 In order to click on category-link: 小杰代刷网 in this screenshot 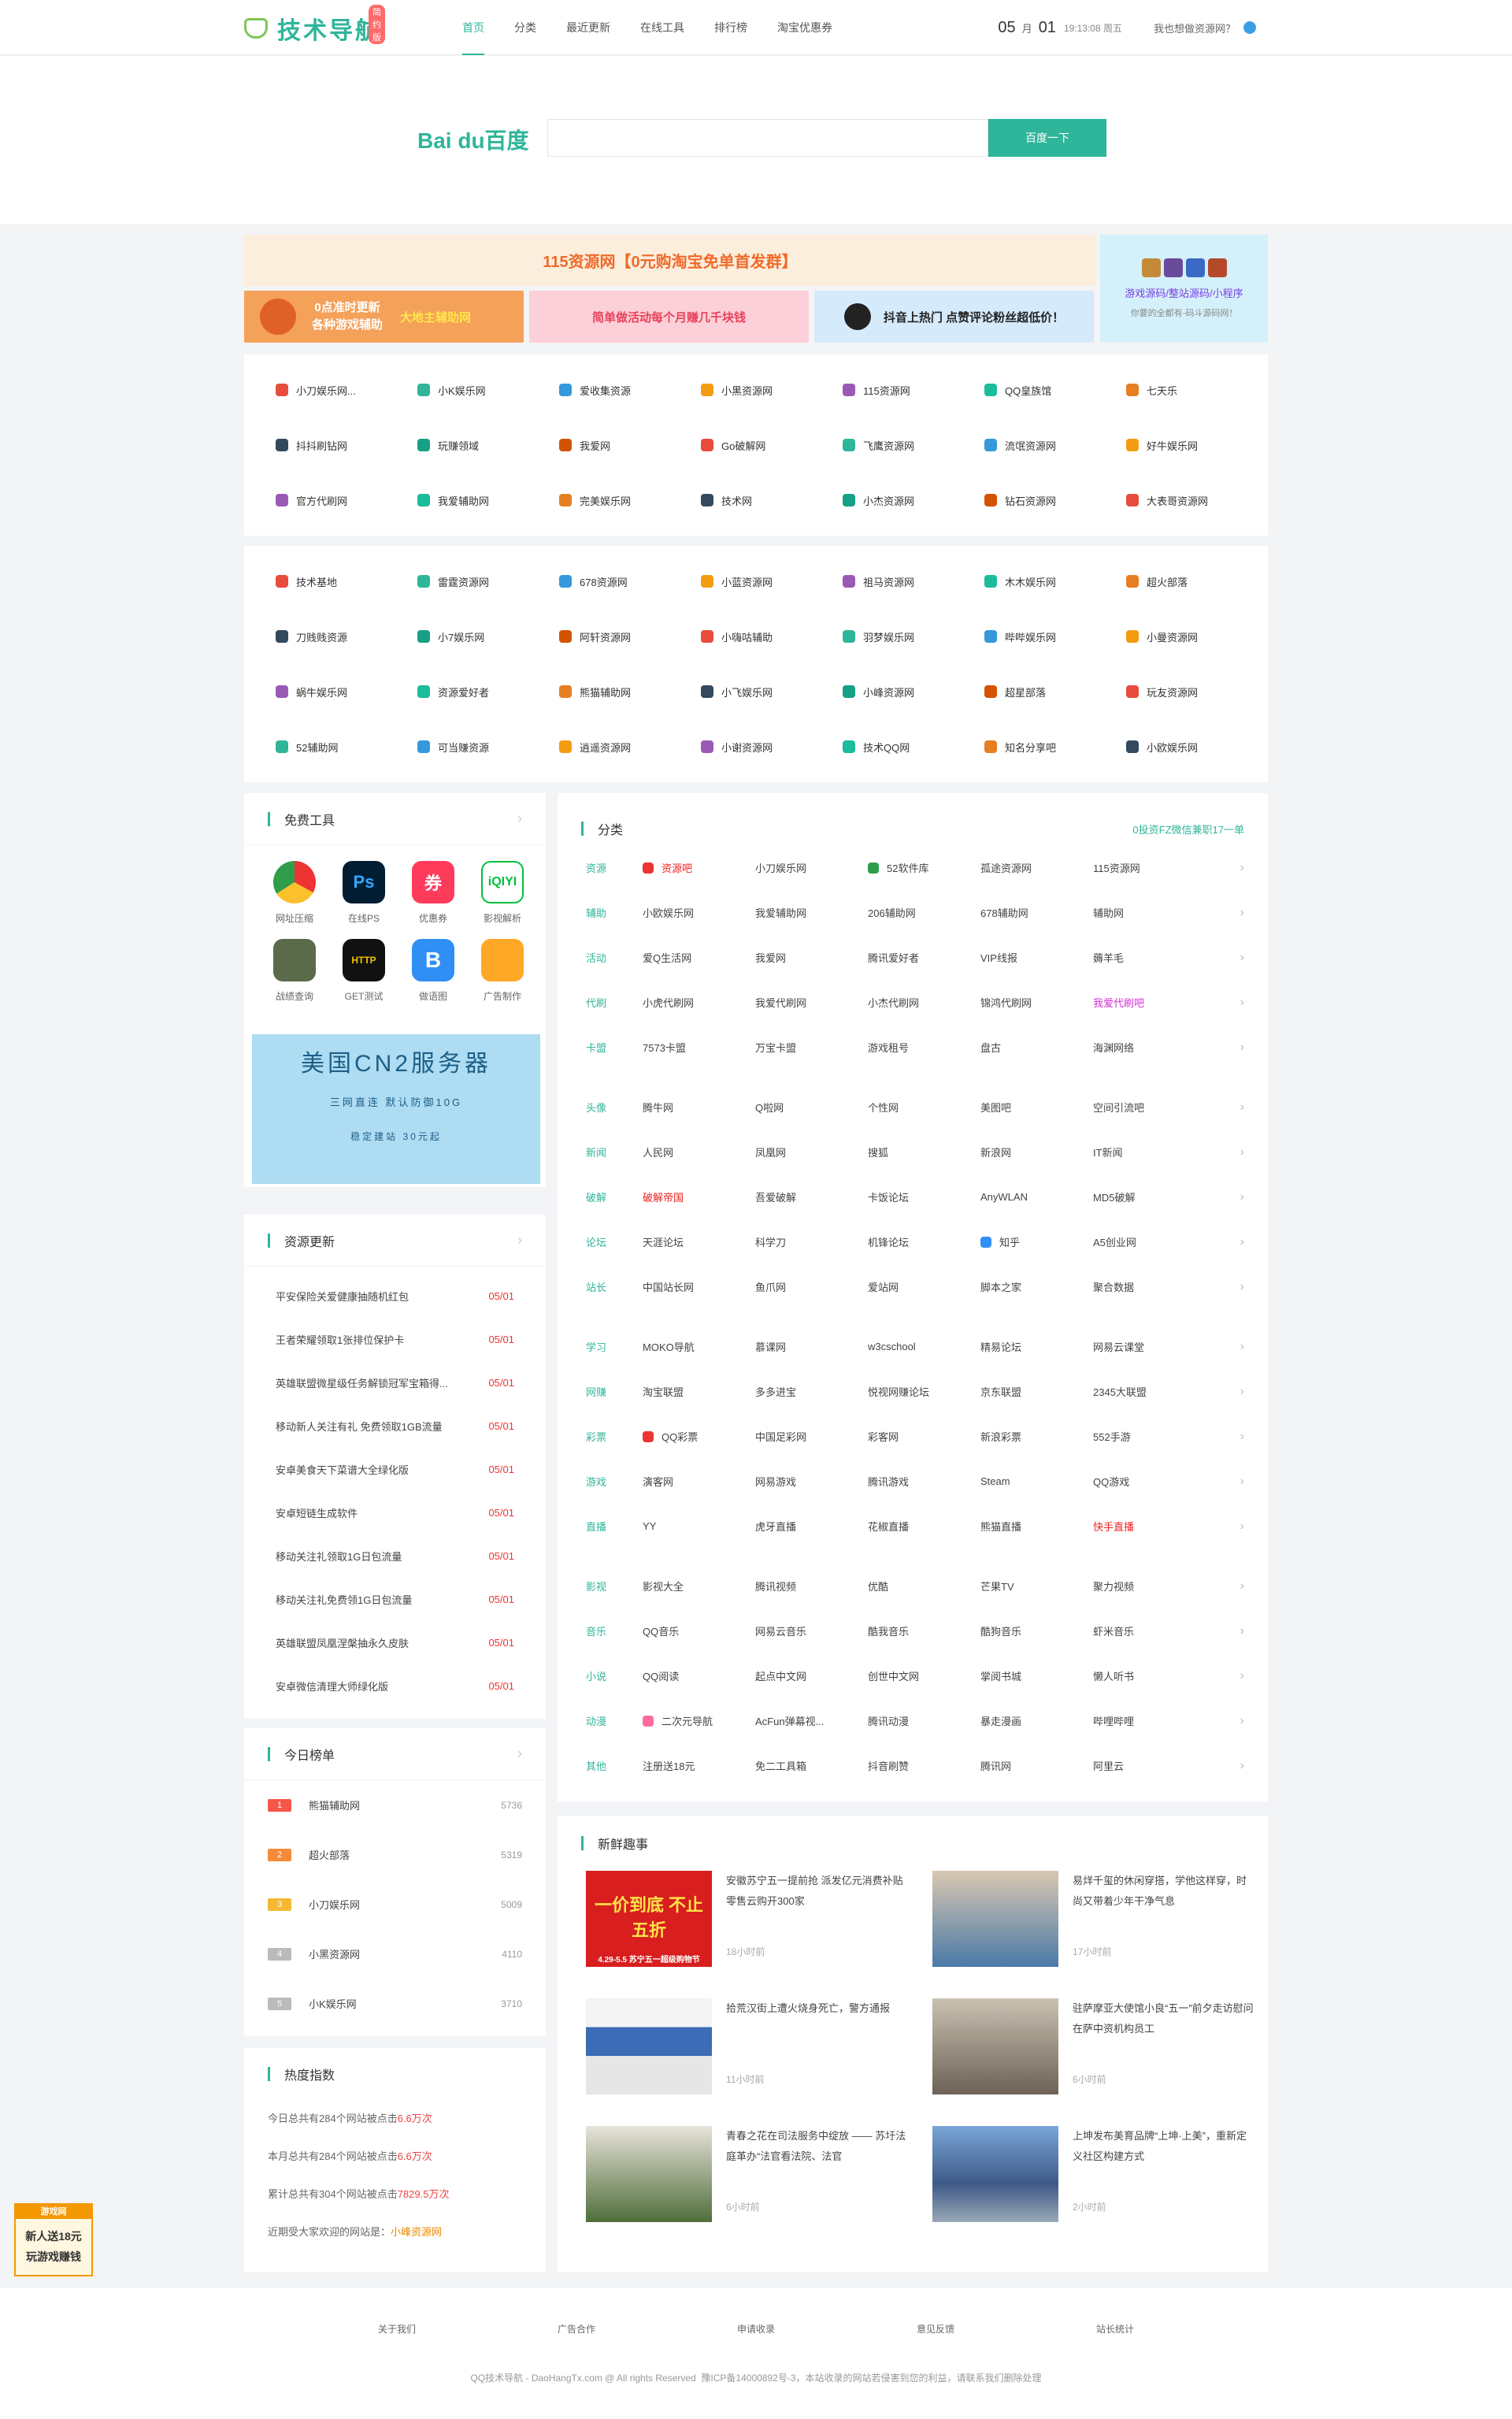, I will do `click(924, 1002)`.